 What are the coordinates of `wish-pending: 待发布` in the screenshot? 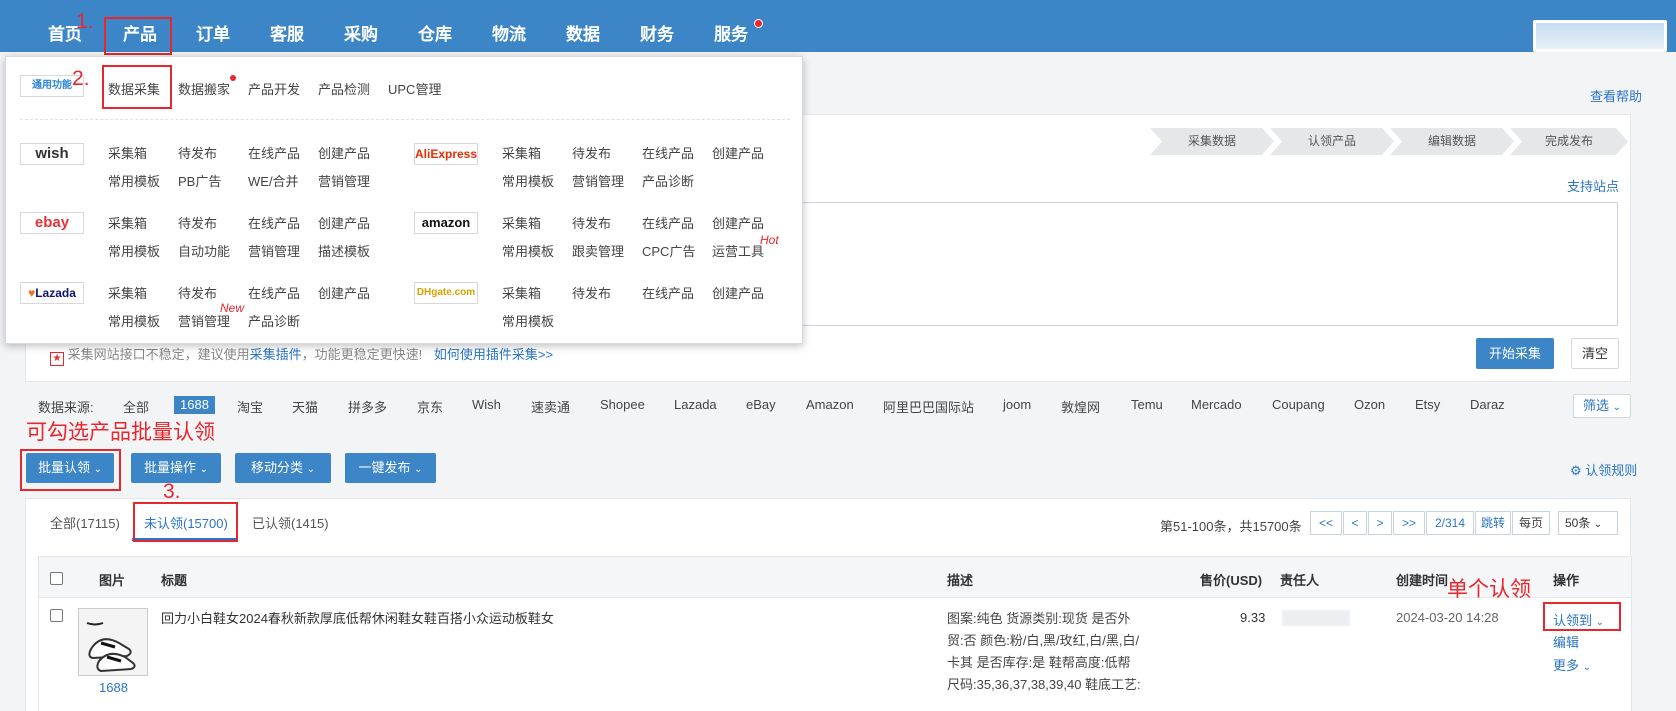 It's located at (197, 152).